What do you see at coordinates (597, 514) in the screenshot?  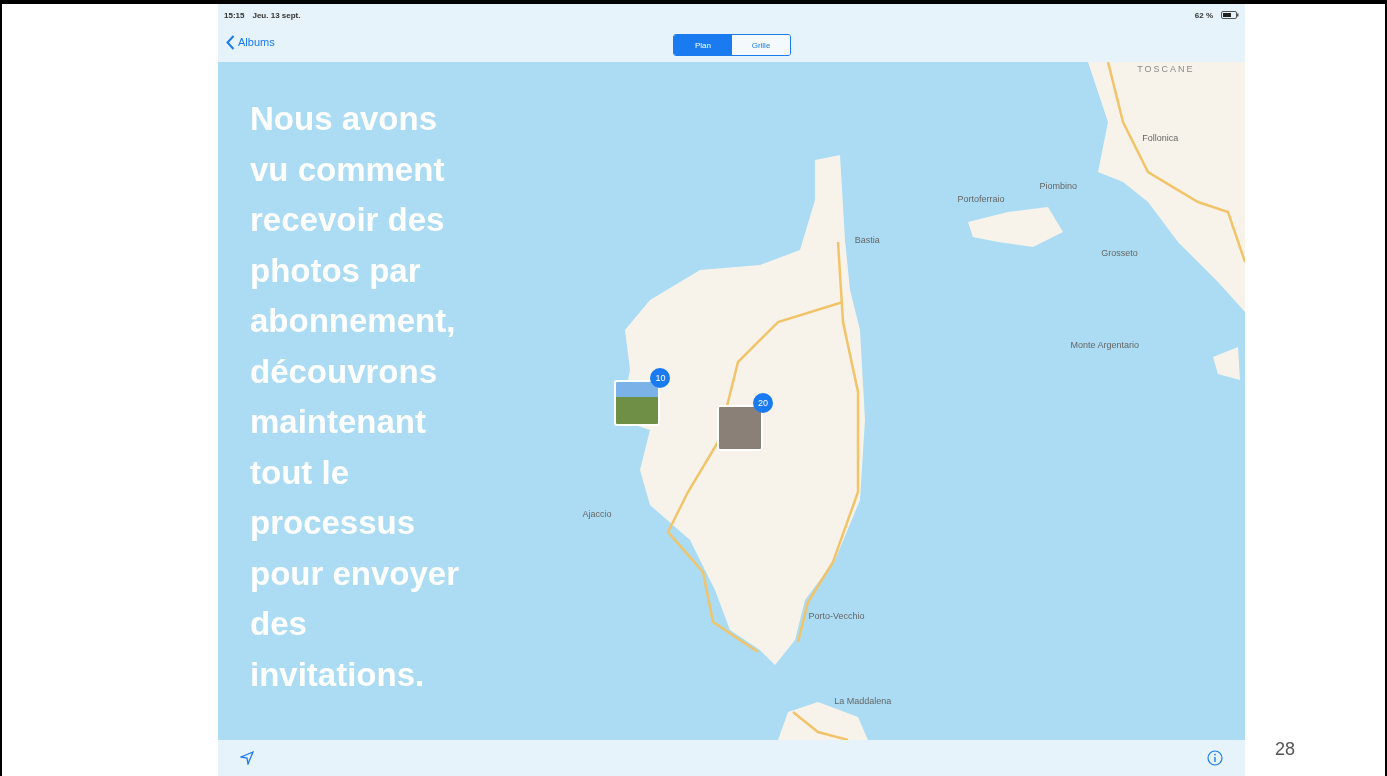 I see `map-label: Ajaccio` at bounding box center [597, 514].